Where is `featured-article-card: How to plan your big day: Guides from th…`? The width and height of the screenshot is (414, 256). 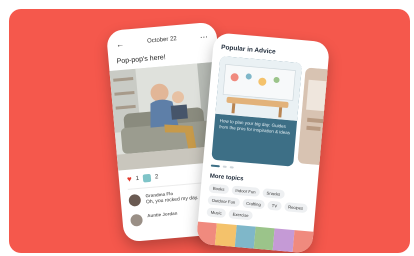 featured-article-card: How to plan your big day: Guides from th… is located at coordinates (257, 111).